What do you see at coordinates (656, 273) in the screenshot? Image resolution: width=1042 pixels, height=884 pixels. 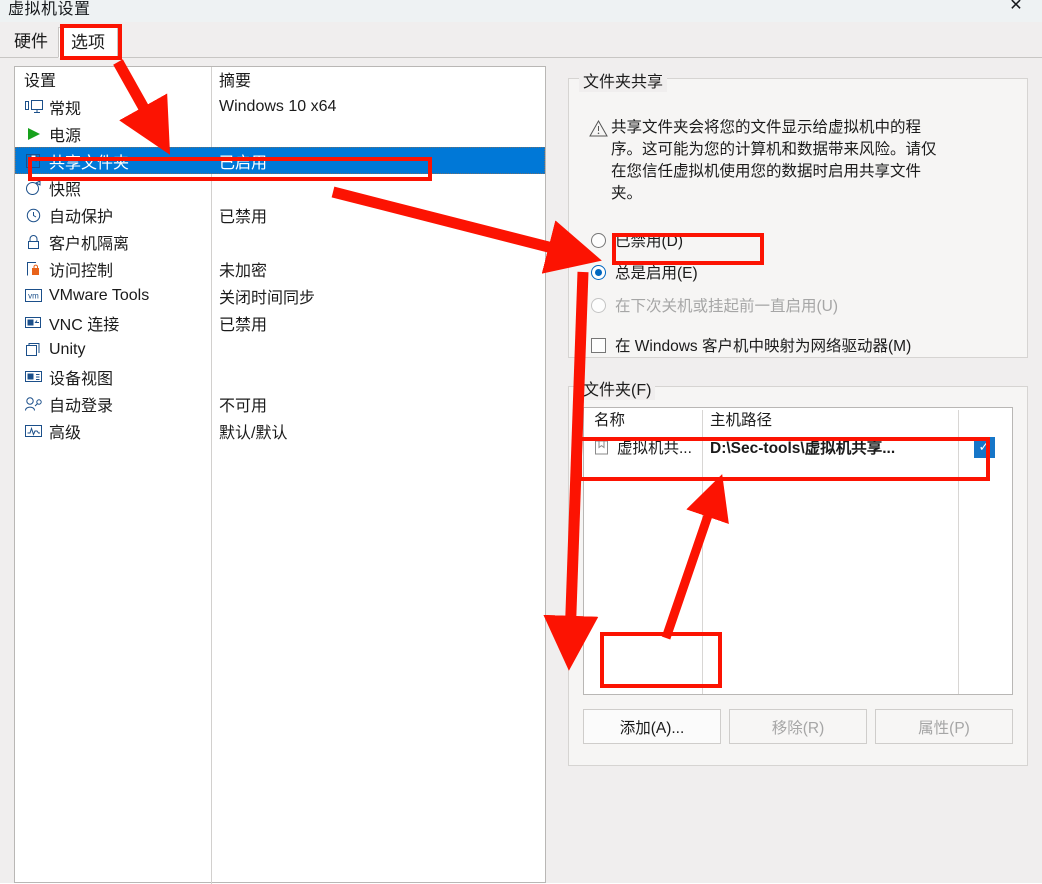 I see `radio-label: 总是启用(E)` at bounding box center [656, 273].